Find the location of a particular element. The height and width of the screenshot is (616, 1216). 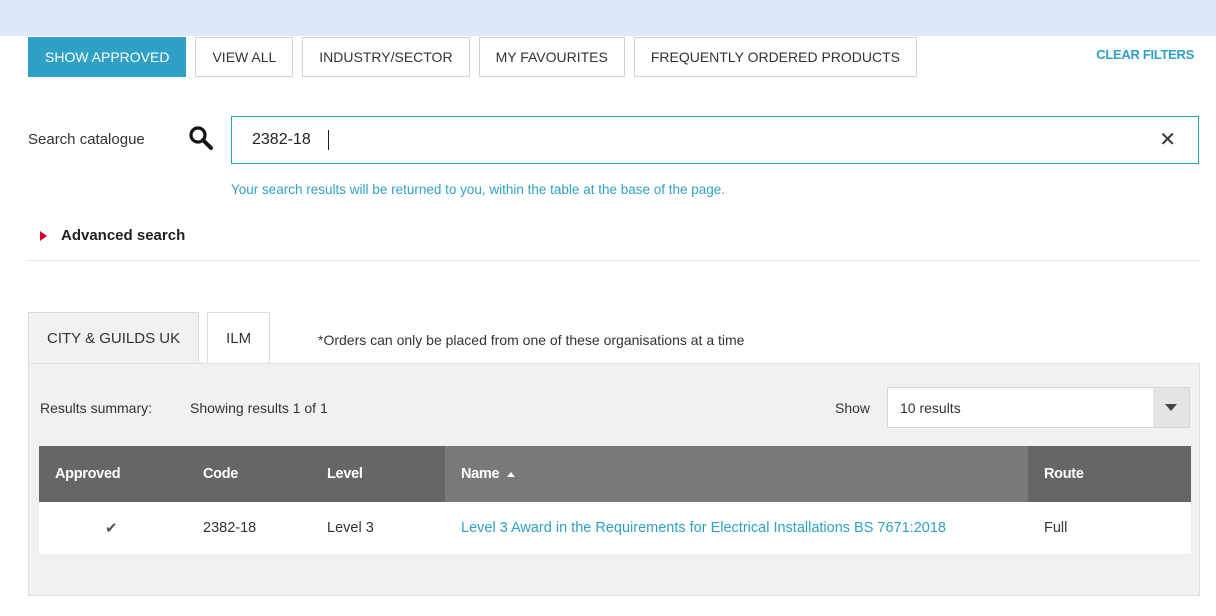

sort-ascending-icon is located at coordinates (511, 474).